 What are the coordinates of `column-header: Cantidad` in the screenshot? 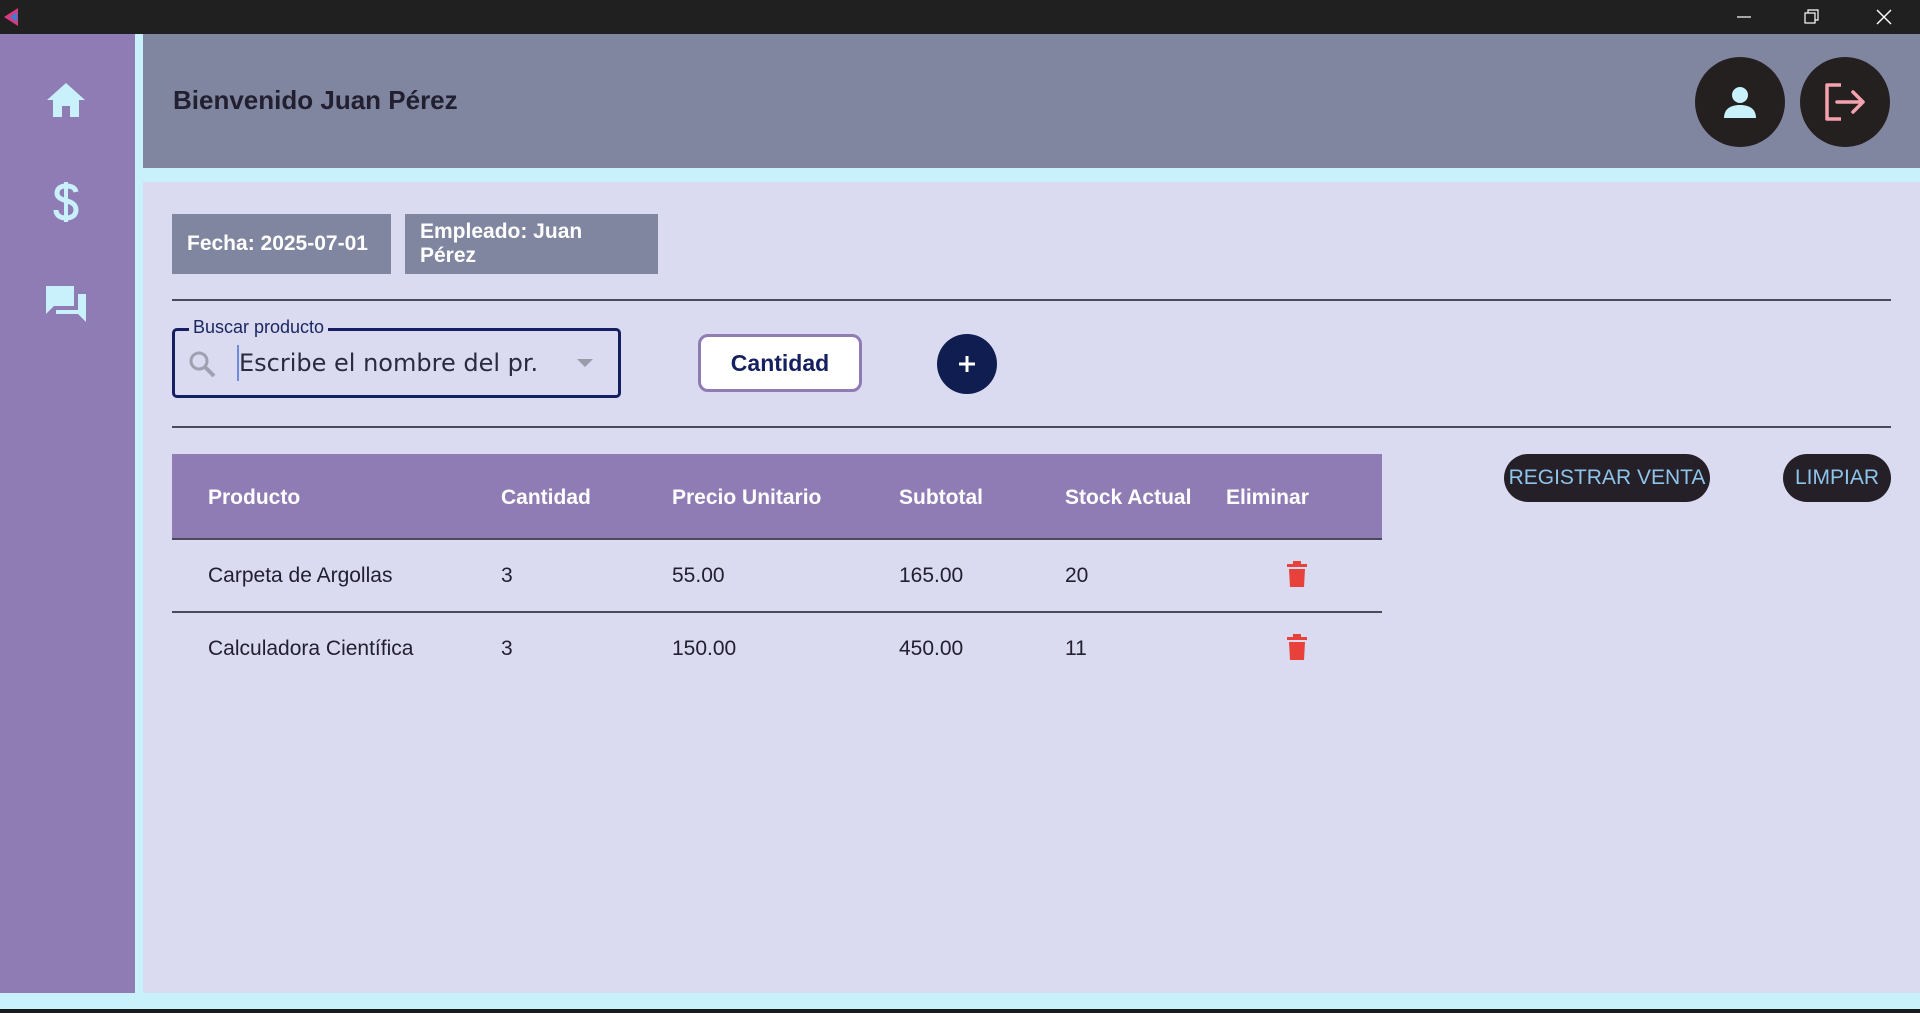 It's located at (546, 497).